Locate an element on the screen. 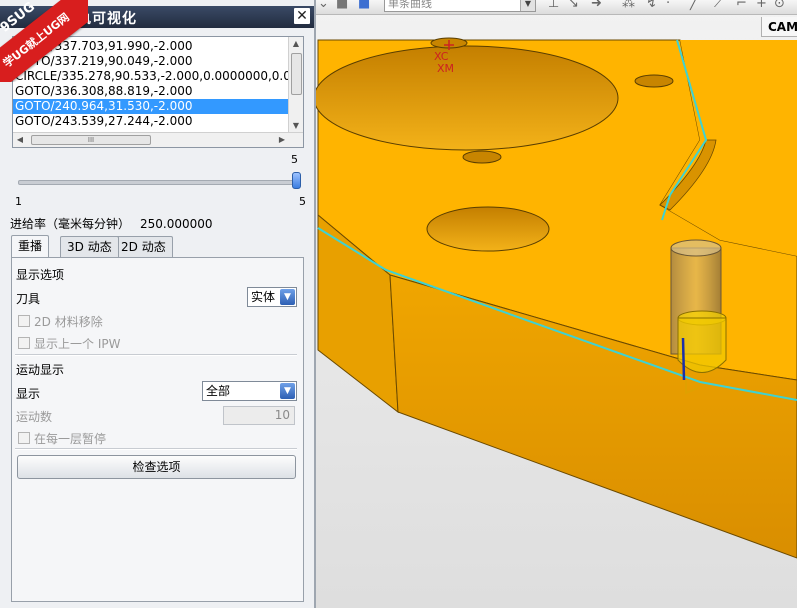 The height and width of the screenshot is (608, 797). close-button: ✕ is located at coordinates (302, 16).